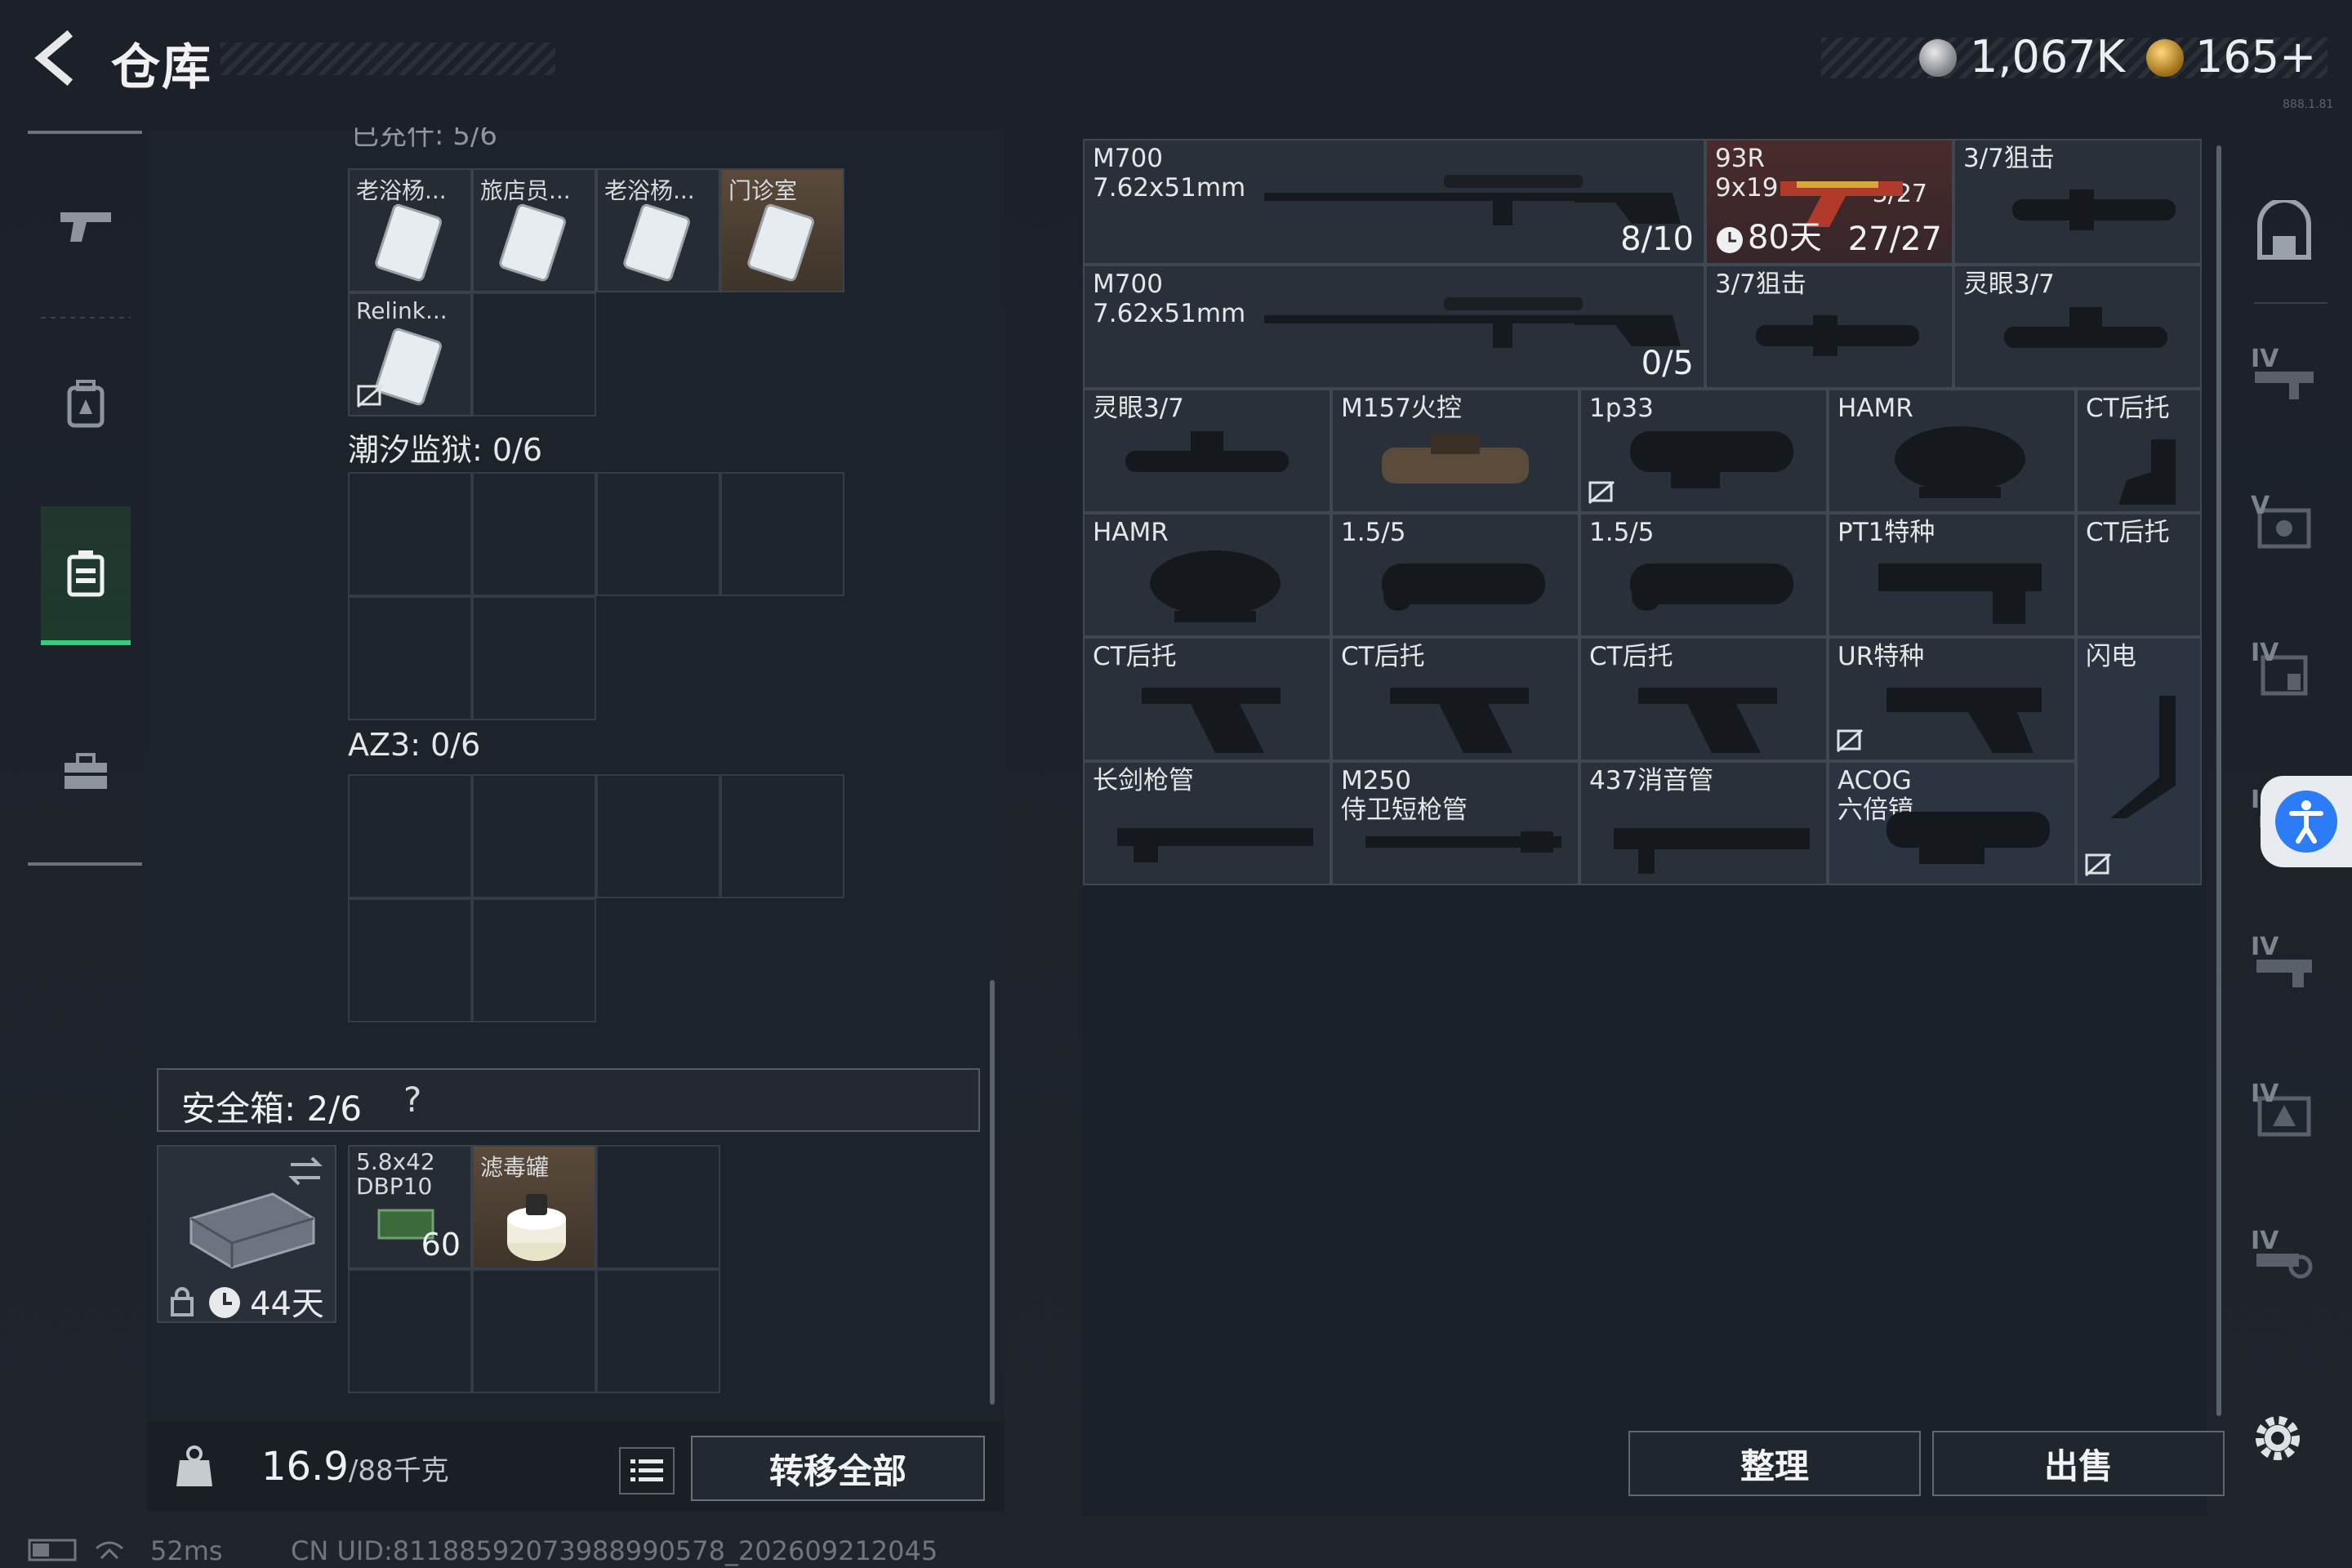 Image resolution: width=2352 pixels, height=1568 pixels. What do you see at coordinates (1881, 656) in the screenshot?
I see `item-name: UR特种` at bounding box center [1881, 656].